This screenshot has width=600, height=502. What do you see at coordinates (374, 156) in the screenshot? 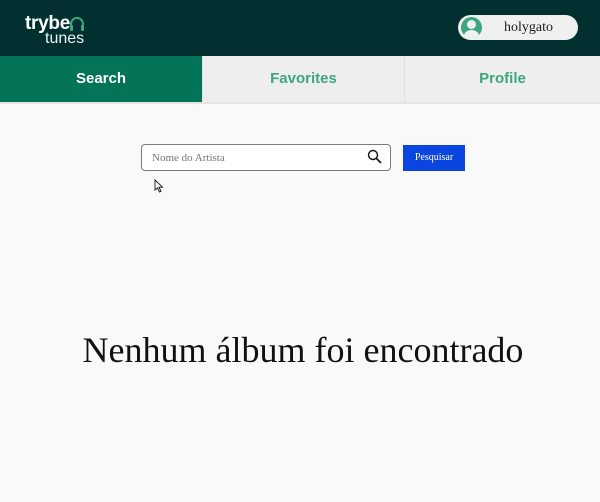
I see `search-icon` at bounding box center [374, 156].